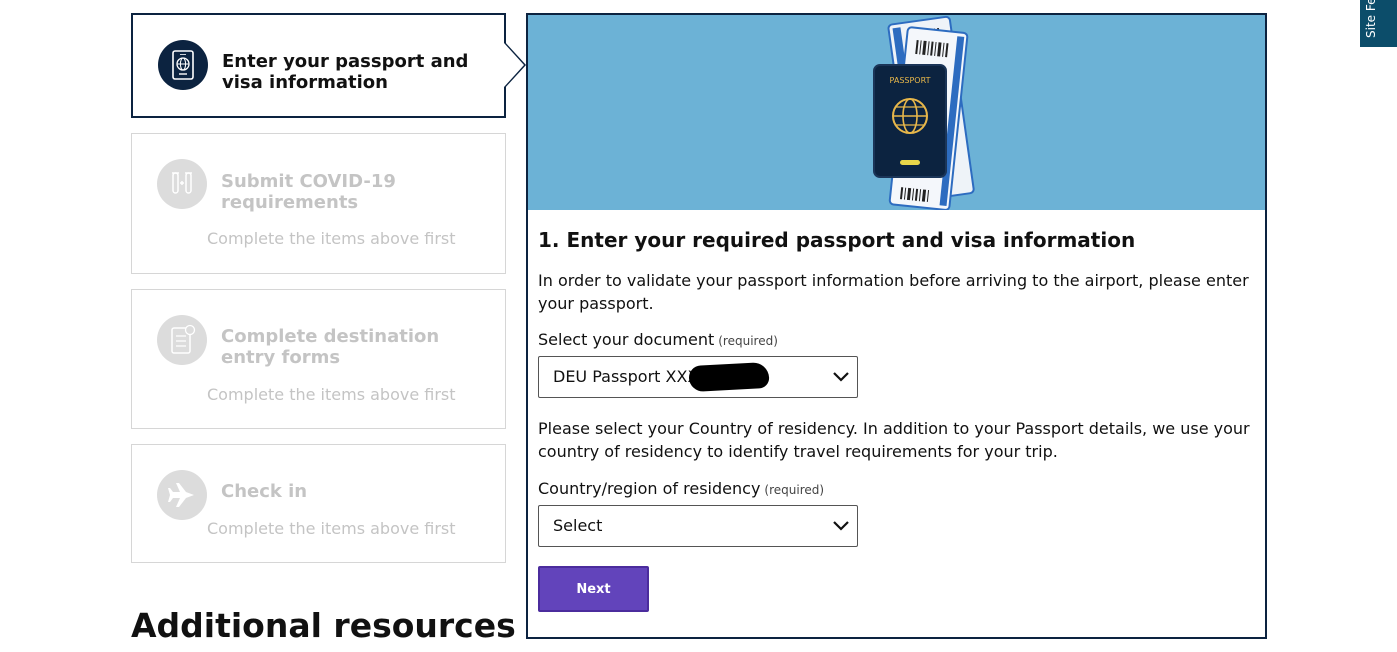 This screenshot has height=652, width=1397. Describe the element at coordinates (345, 72) in the screenshot. I see `step-title: Enter your passport and visa information` at that location.